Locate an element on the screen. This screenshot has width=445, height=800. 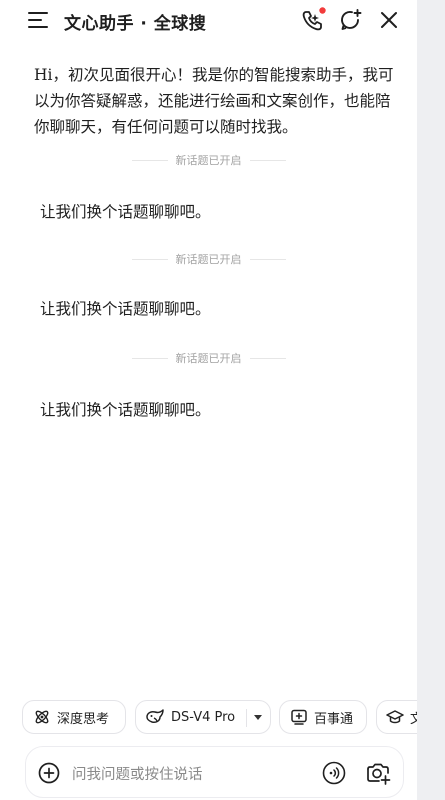
model-selector: DS-V4 Pro is located at coordinates (203, 717).